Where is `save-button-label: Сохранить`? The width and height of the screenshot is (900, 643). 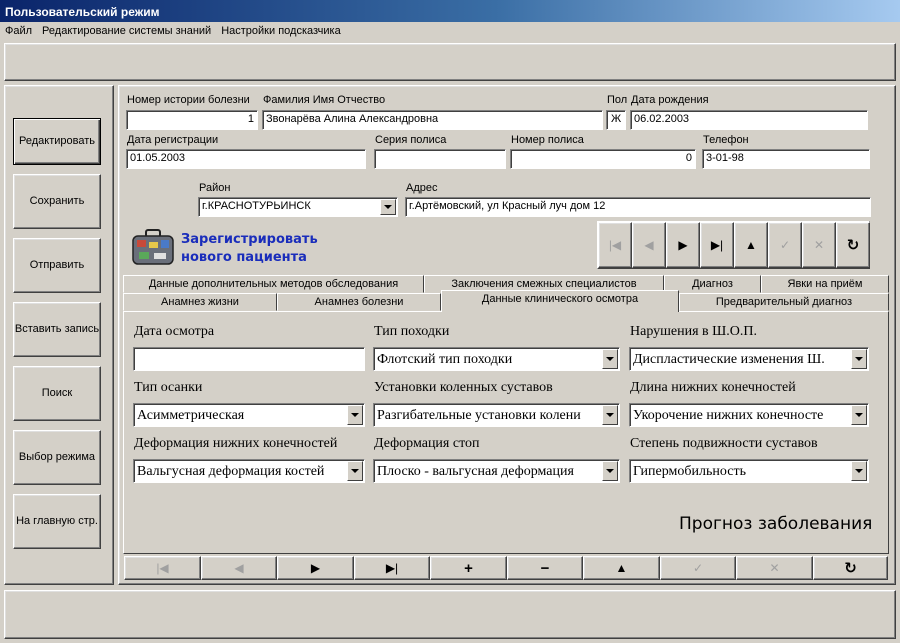
save-button-label: Сохранить is located at coordinates (57, 201).